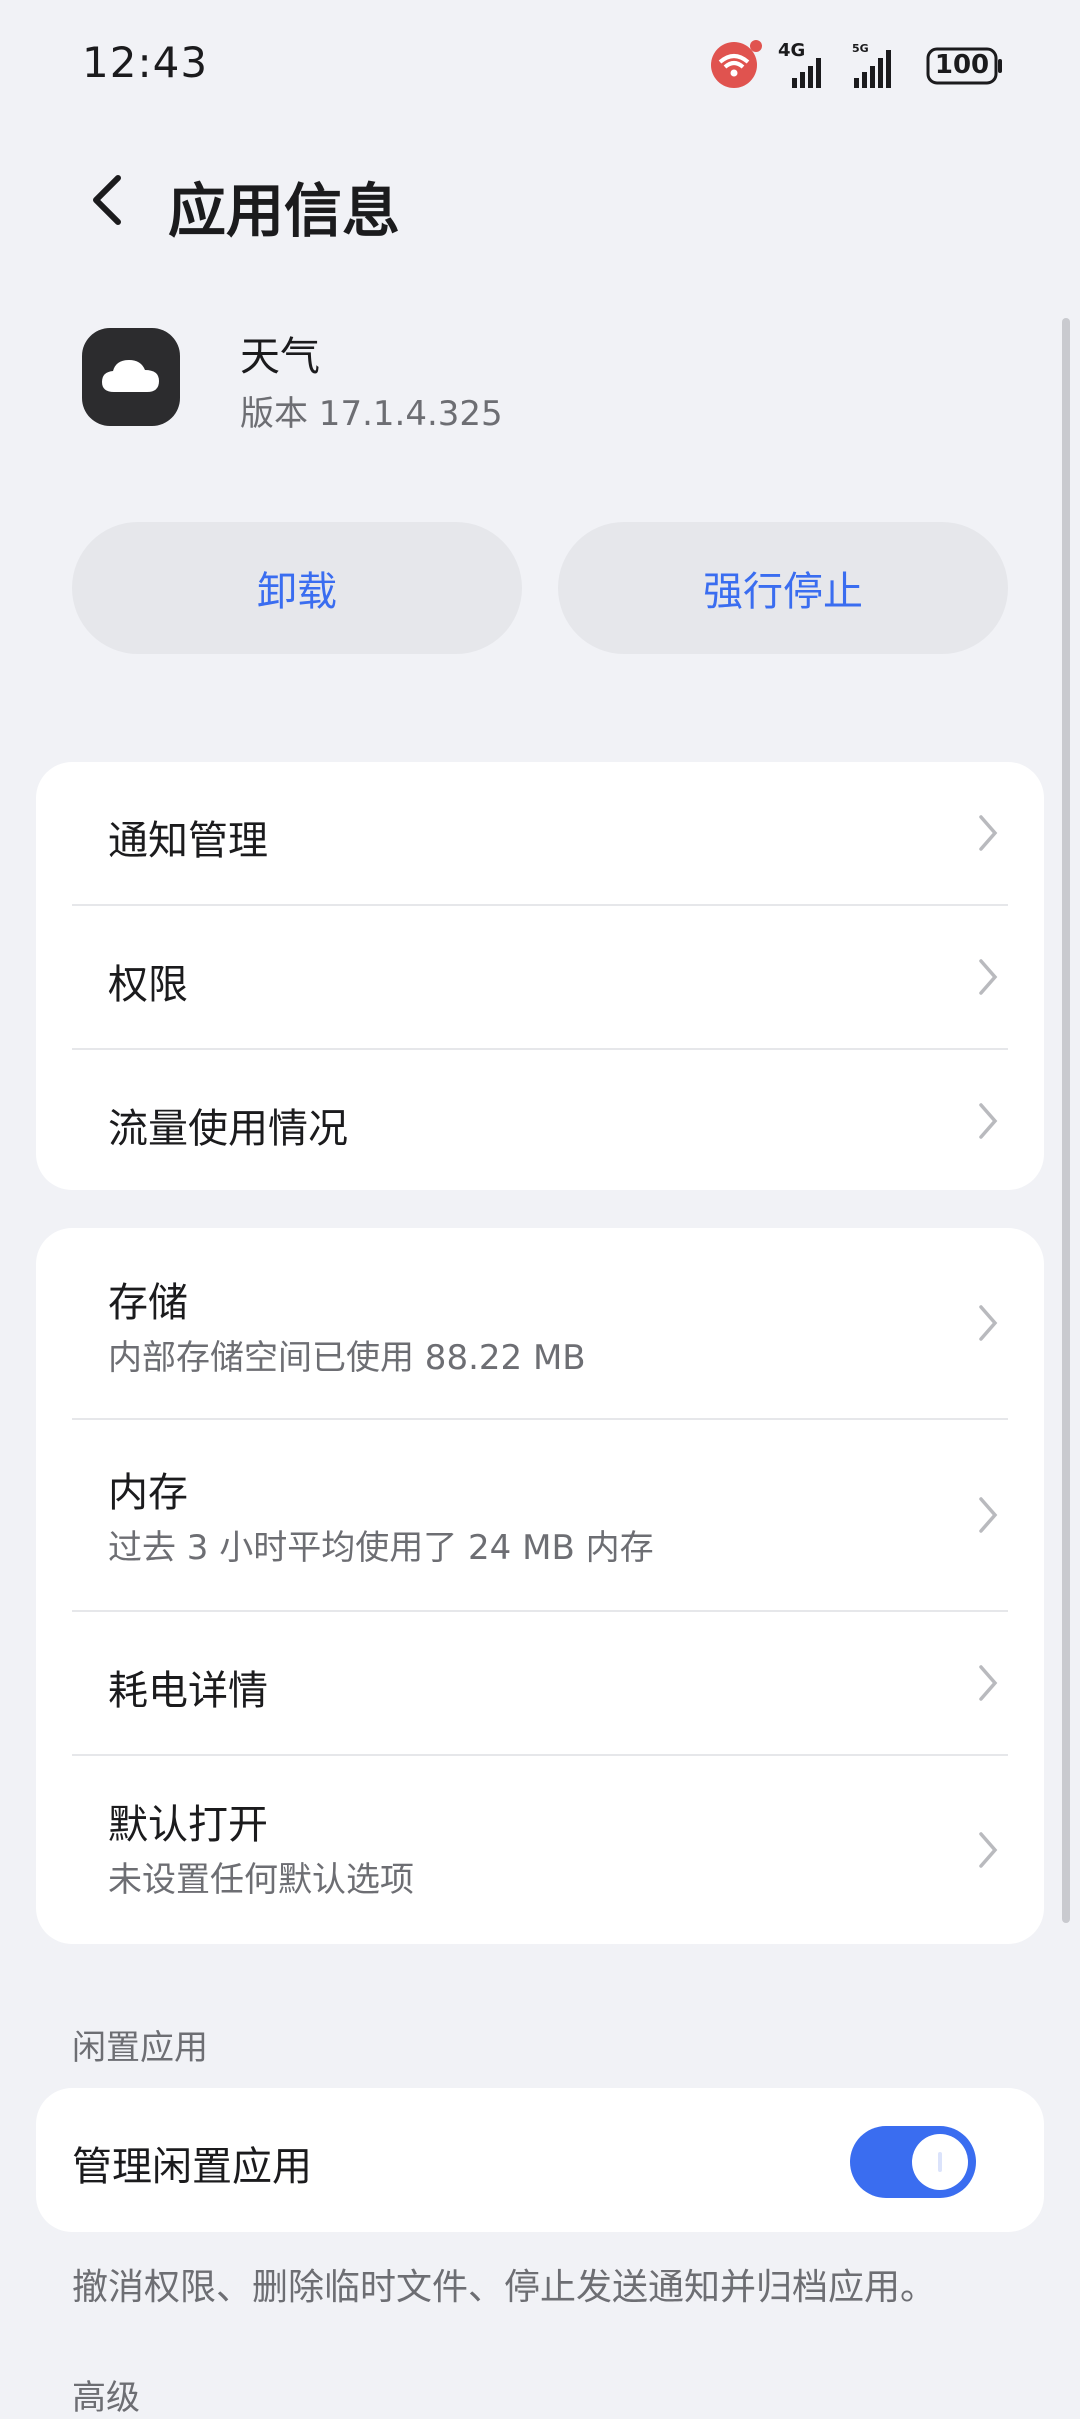 The height and width of the screenshot is (2419, 1080). Describe the element at coordinates (284, 211) in the screenshot. I see `page-title: 应用信息` at that location.